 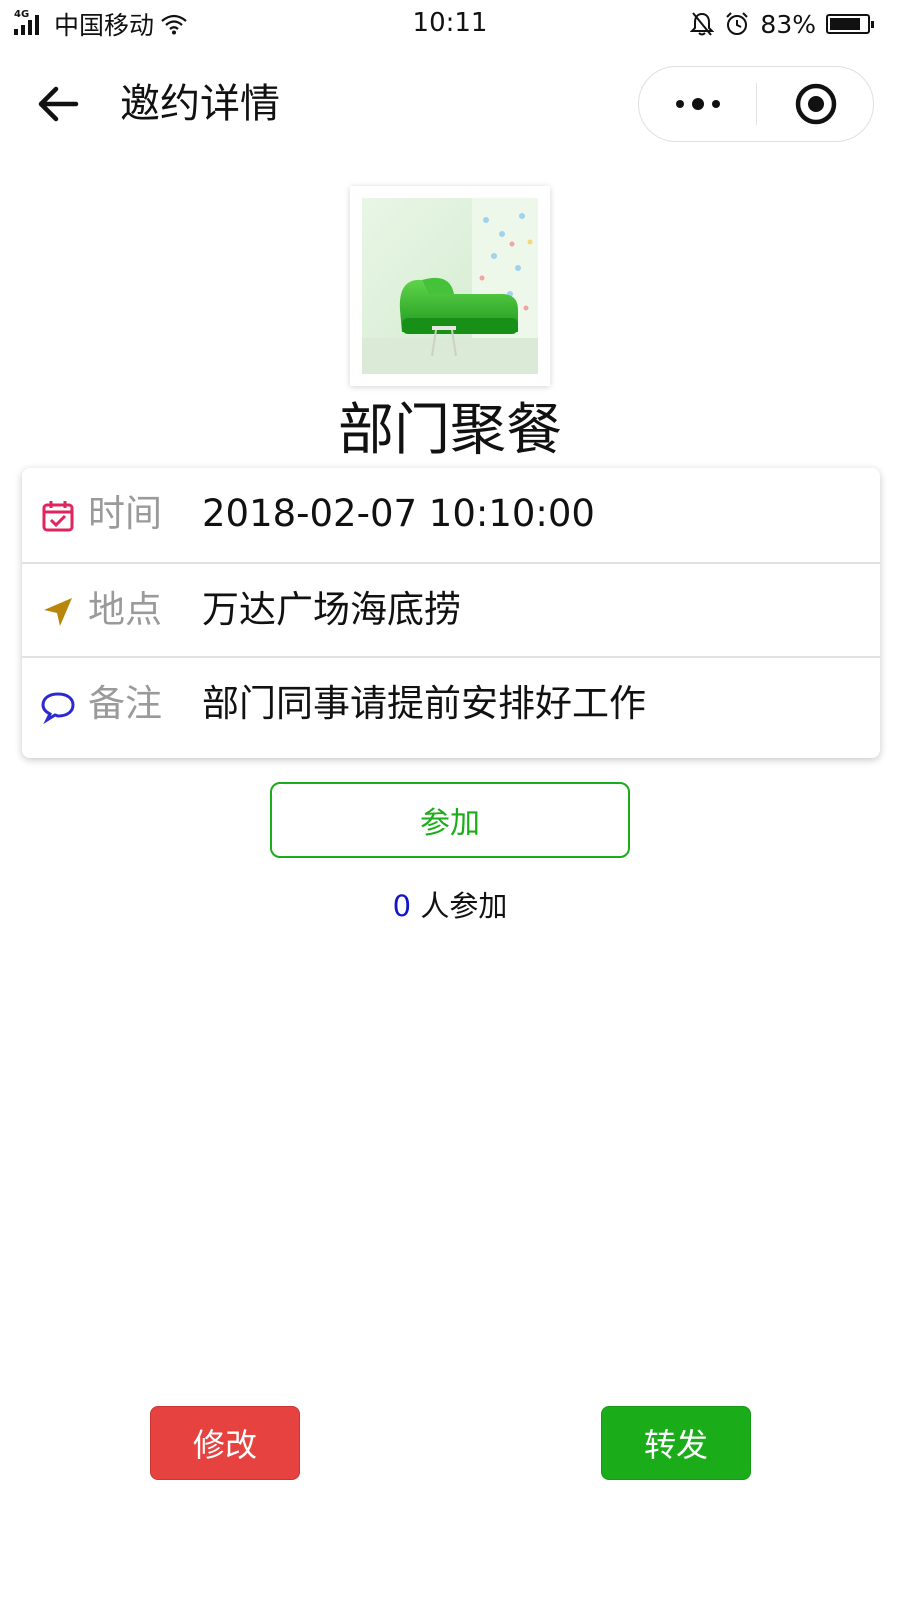 What do you see at coordinates (702, 24) in the screenshot?
I see `mute-bell-icon` at bounding box center [702, 24].